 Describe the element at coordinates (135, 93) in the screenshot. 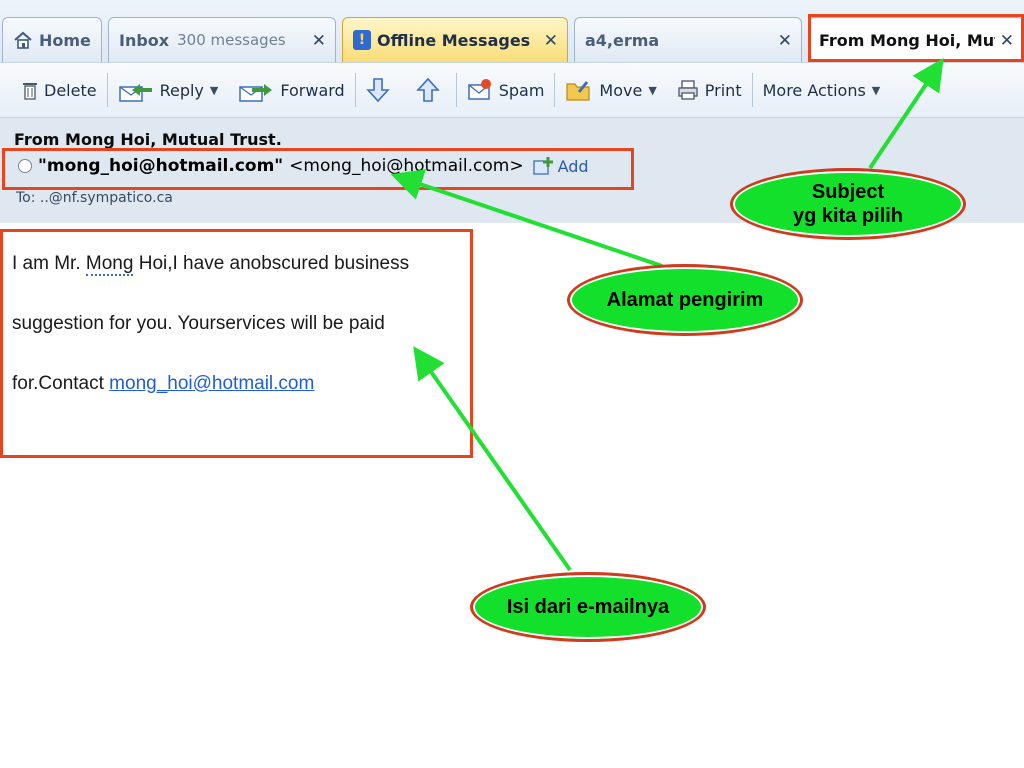

I see `reply-icon` at that location.